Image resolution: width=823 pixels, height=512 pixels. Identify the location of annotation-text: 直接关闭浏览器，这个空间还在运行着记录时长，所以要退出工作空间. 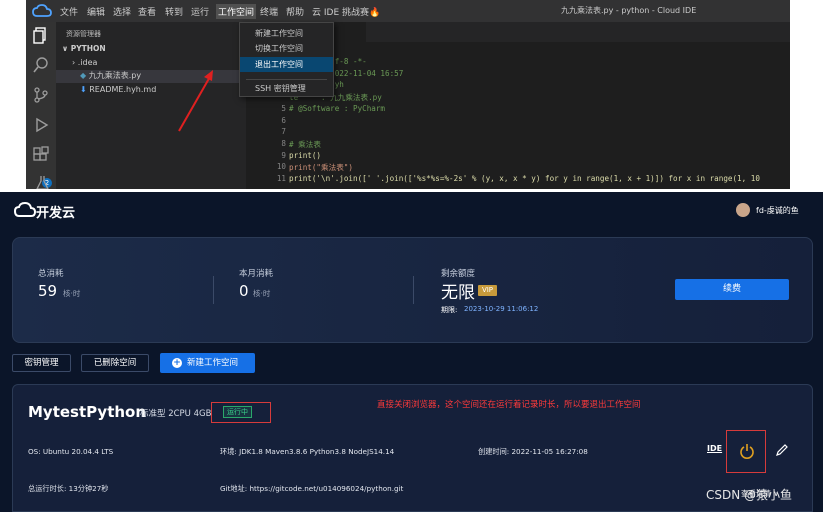
(509, 405).